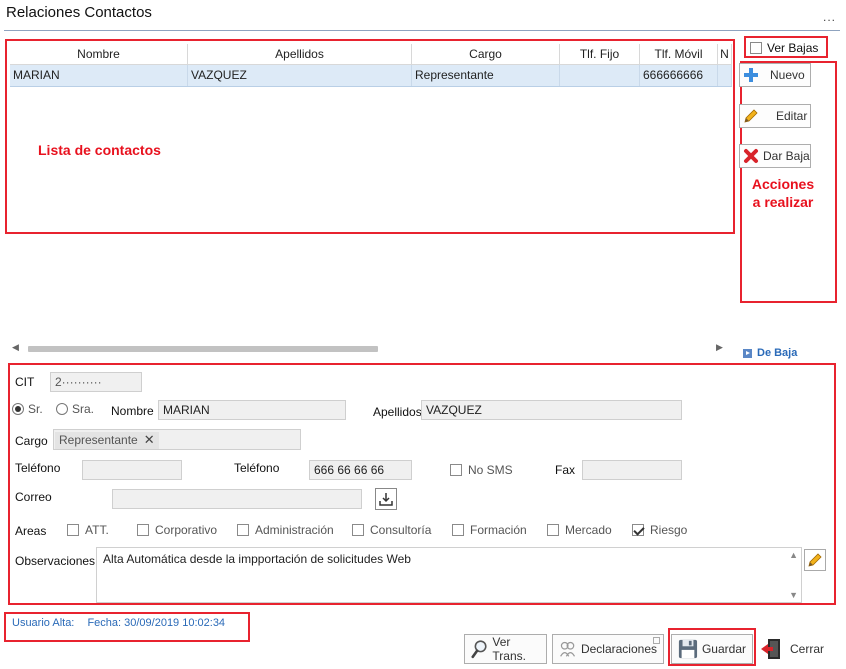 The height and width of the screenshot is (669, 846). What do you see at coordinates (237, 499) in the screenshot?
I see `correo-field` at bounding box center [237, 499].